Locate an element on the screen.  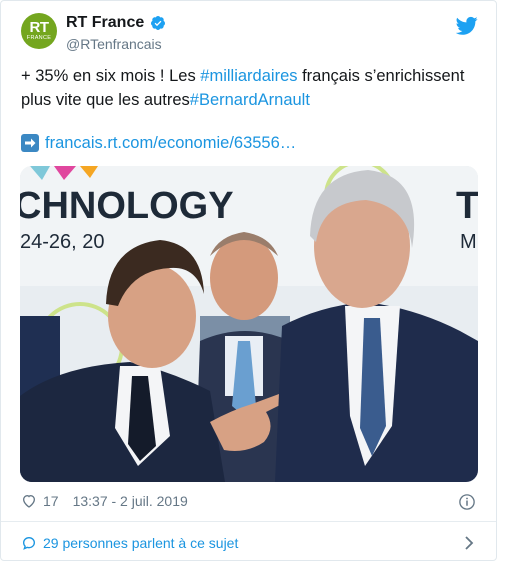
account-name-row: RT France is located at coordinates (116, 23).